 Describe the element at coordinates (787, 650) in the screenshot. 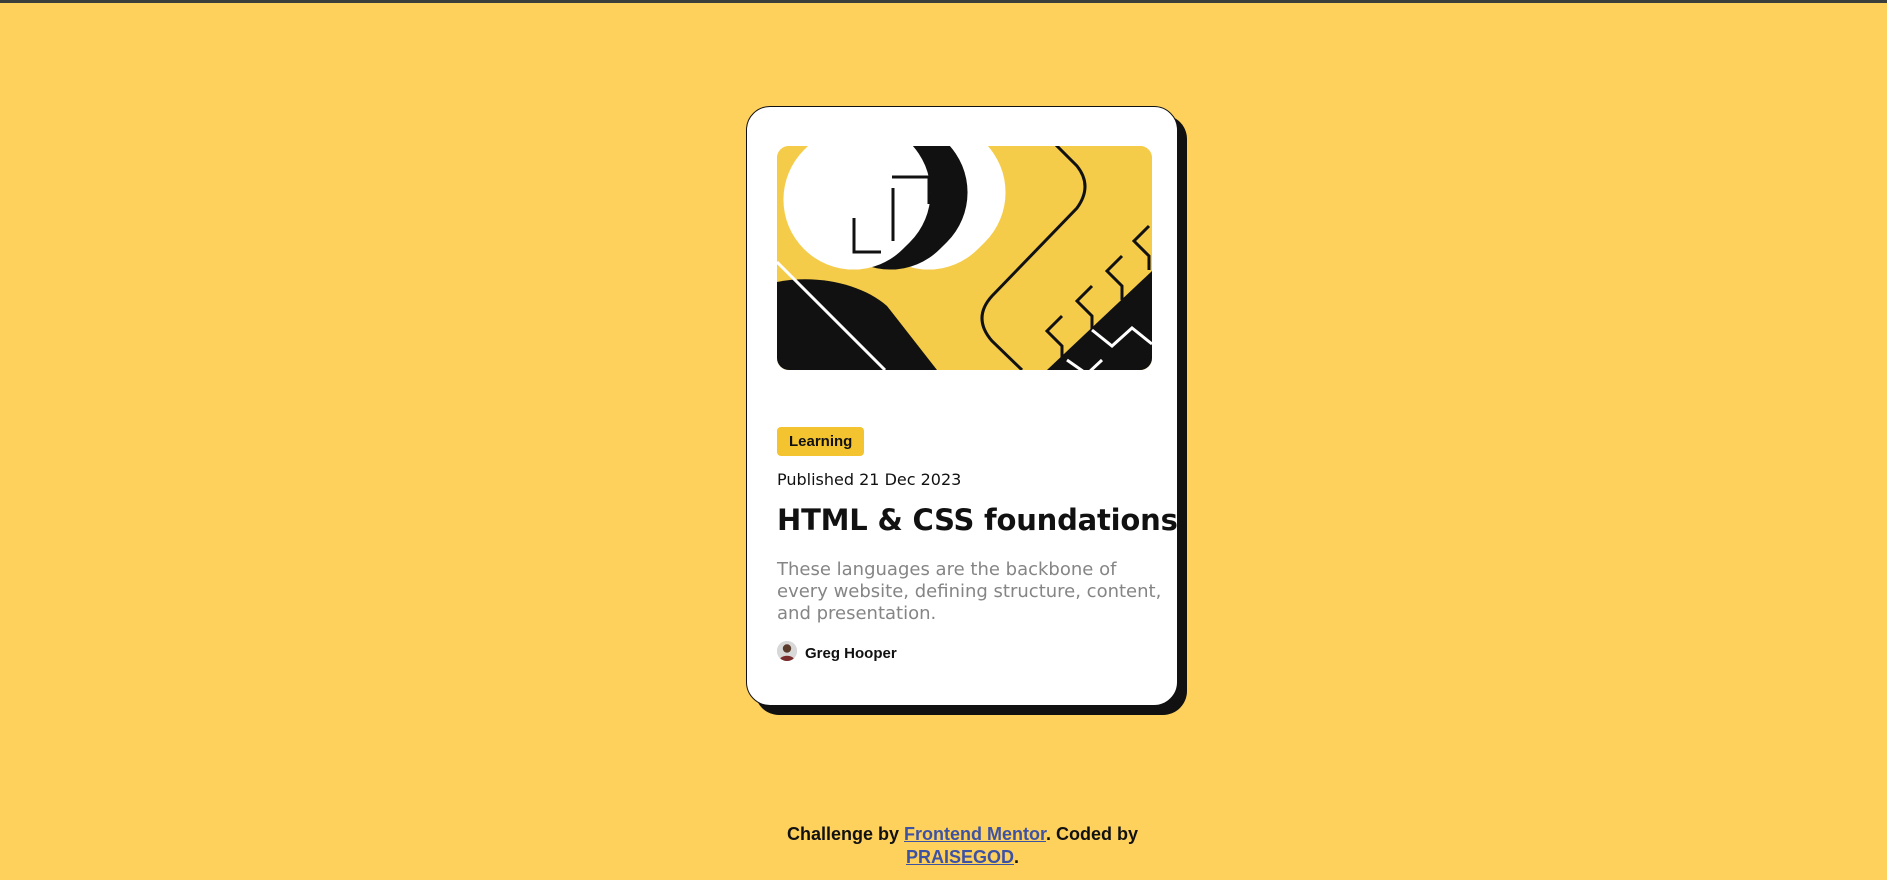

I see `avatar-icon` at that location.